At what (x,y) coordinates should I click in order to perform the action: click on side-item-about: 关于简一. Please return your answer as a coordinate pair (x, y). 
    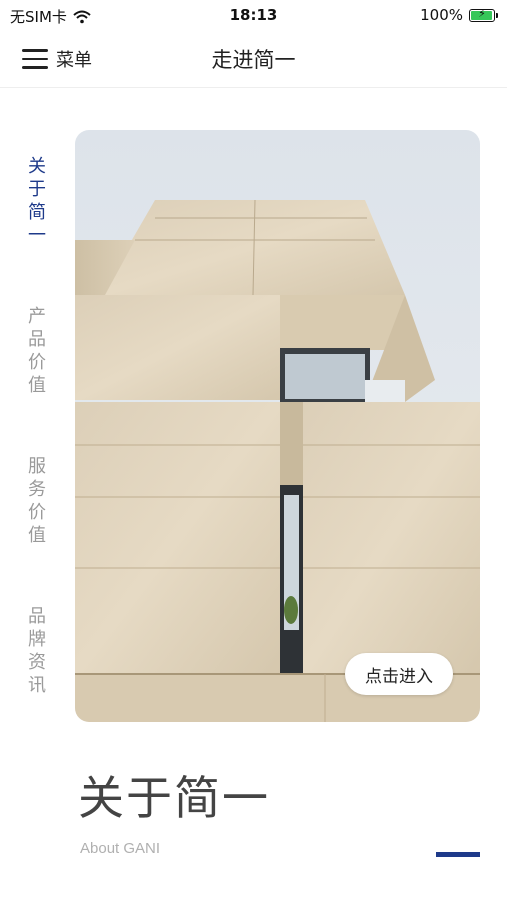
    Looking at the image, I should click on (37, 201).